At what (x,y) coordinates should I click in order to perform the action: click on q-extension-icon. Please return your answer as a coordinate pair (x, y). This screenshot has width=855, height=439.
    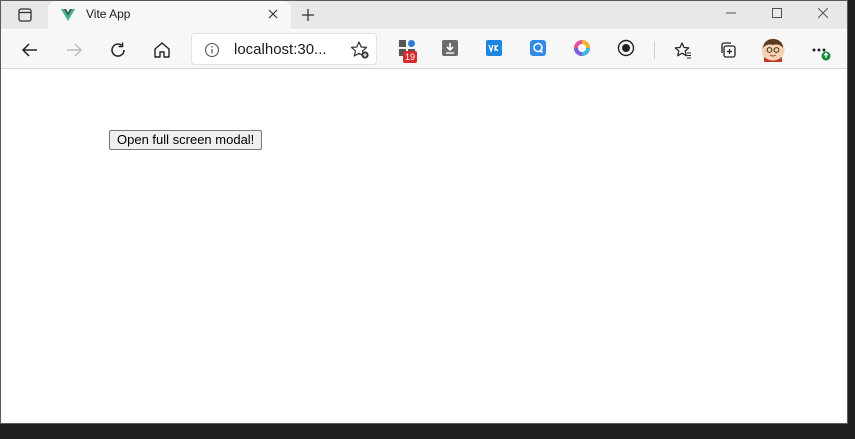
    Looking at the image, I should click on (538, 48).